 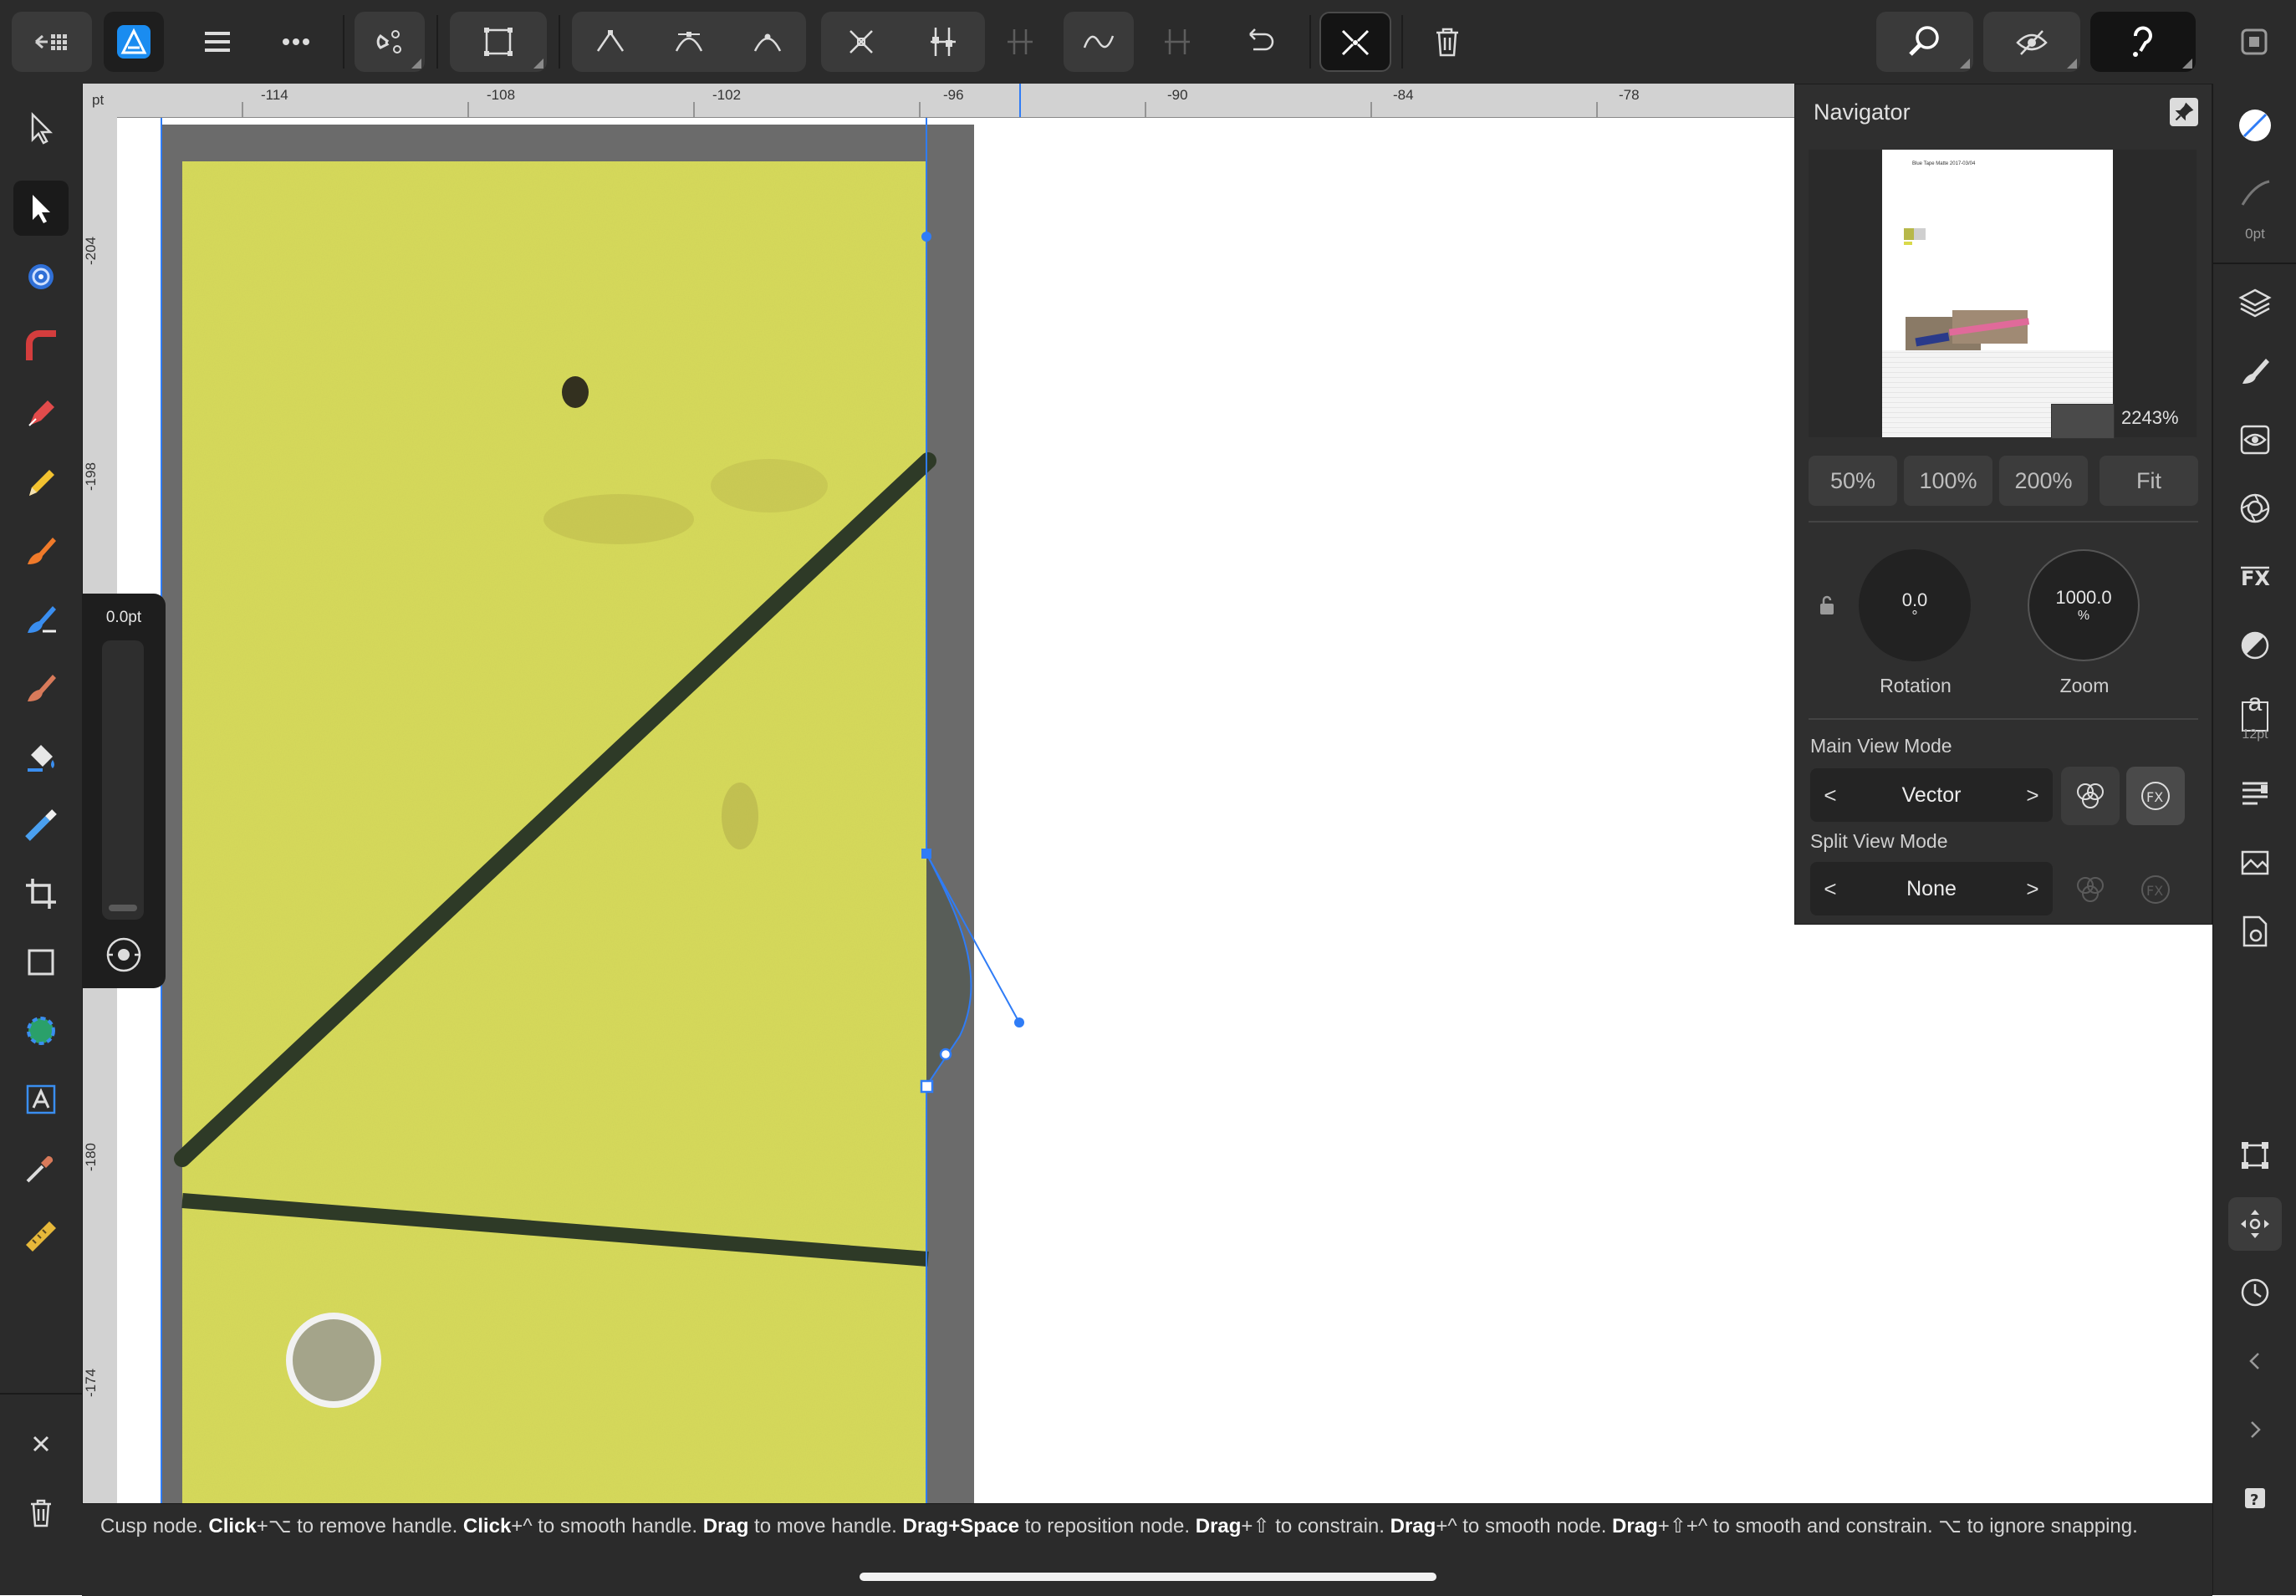 What do you see at coordinates (2255, 645) in the screenshot?
I see `adjustments-studio-button` at bounding box center [2255, 645].